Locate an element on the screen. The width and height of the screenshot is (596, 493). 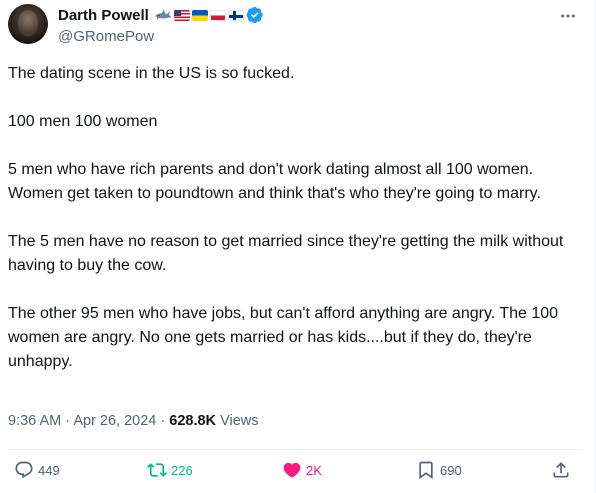
tweet-time: 9:36 AM is located at coordinates (34, 421).